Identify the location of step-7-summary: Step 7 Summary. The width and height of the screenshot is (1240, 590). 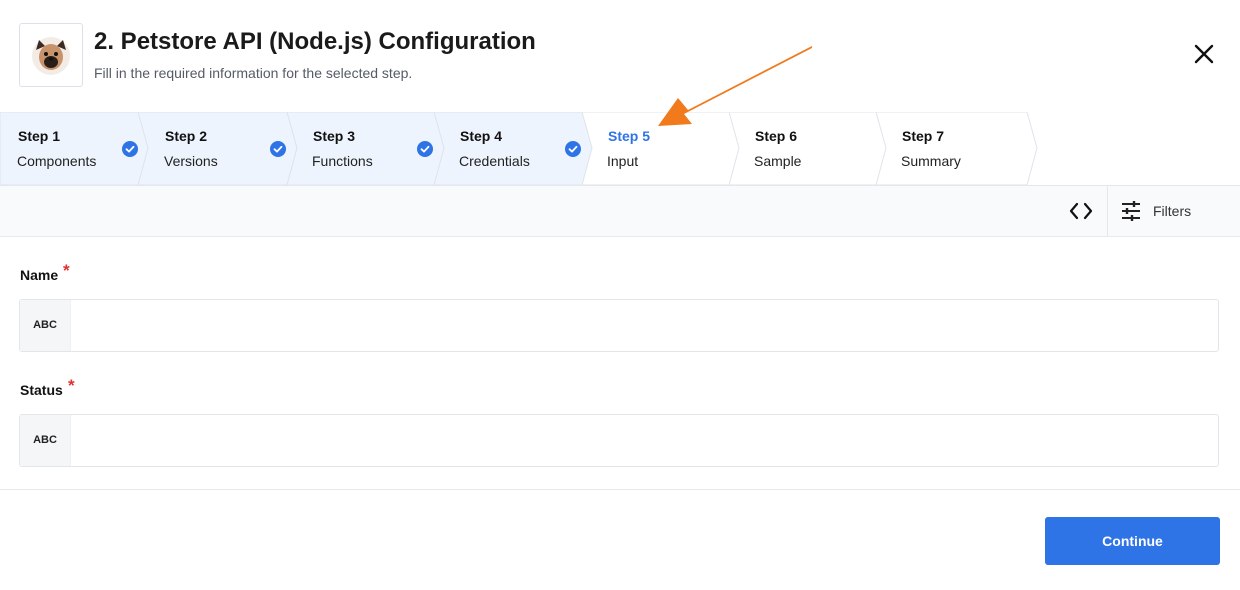
(958, 148).